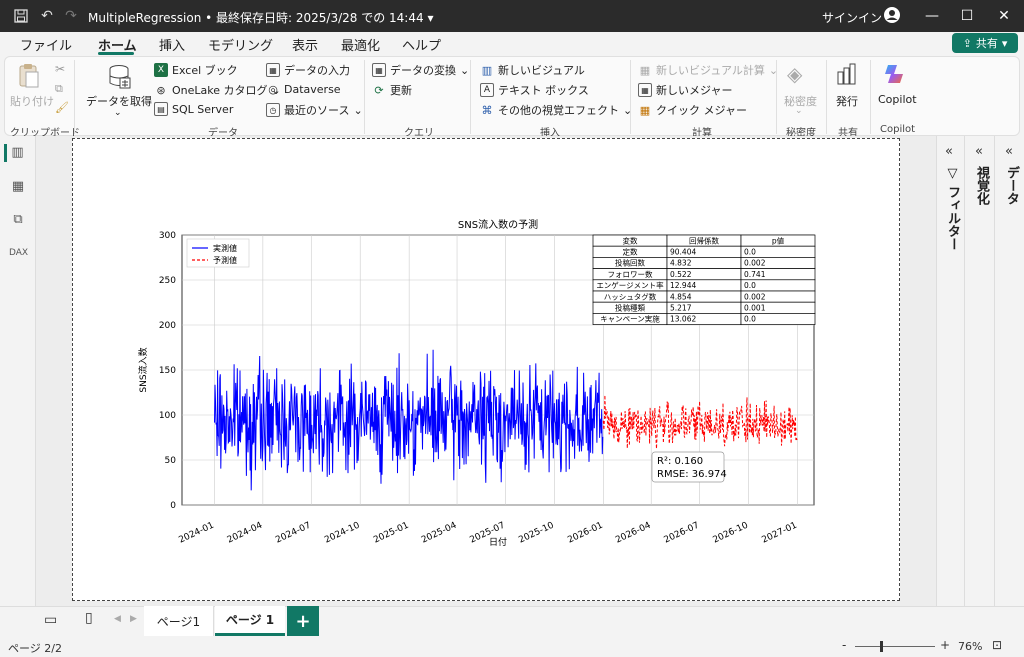 The height and width of the screenshot is (657, 1024). Describe the element at coordinates (60, 69) in the screenshot. I see `cut-icon: ✂` at that location.